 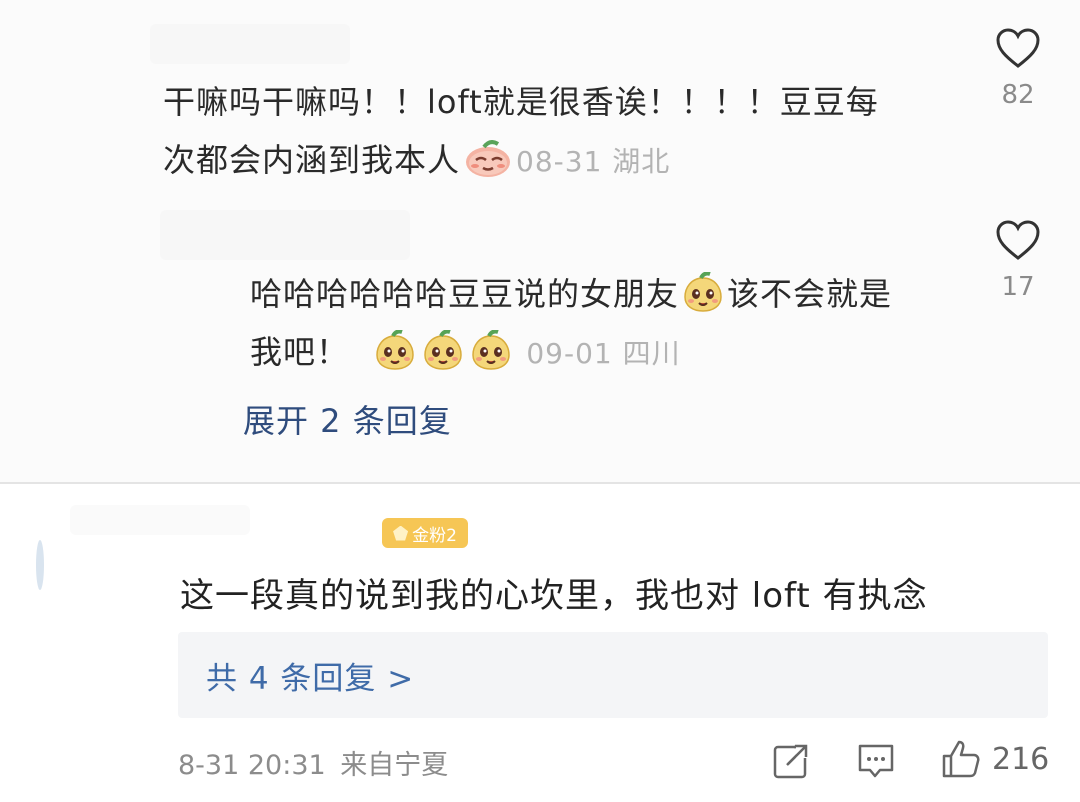 I want to click on comment-meta: 08-31 湖北, so click(x=593, y=161).